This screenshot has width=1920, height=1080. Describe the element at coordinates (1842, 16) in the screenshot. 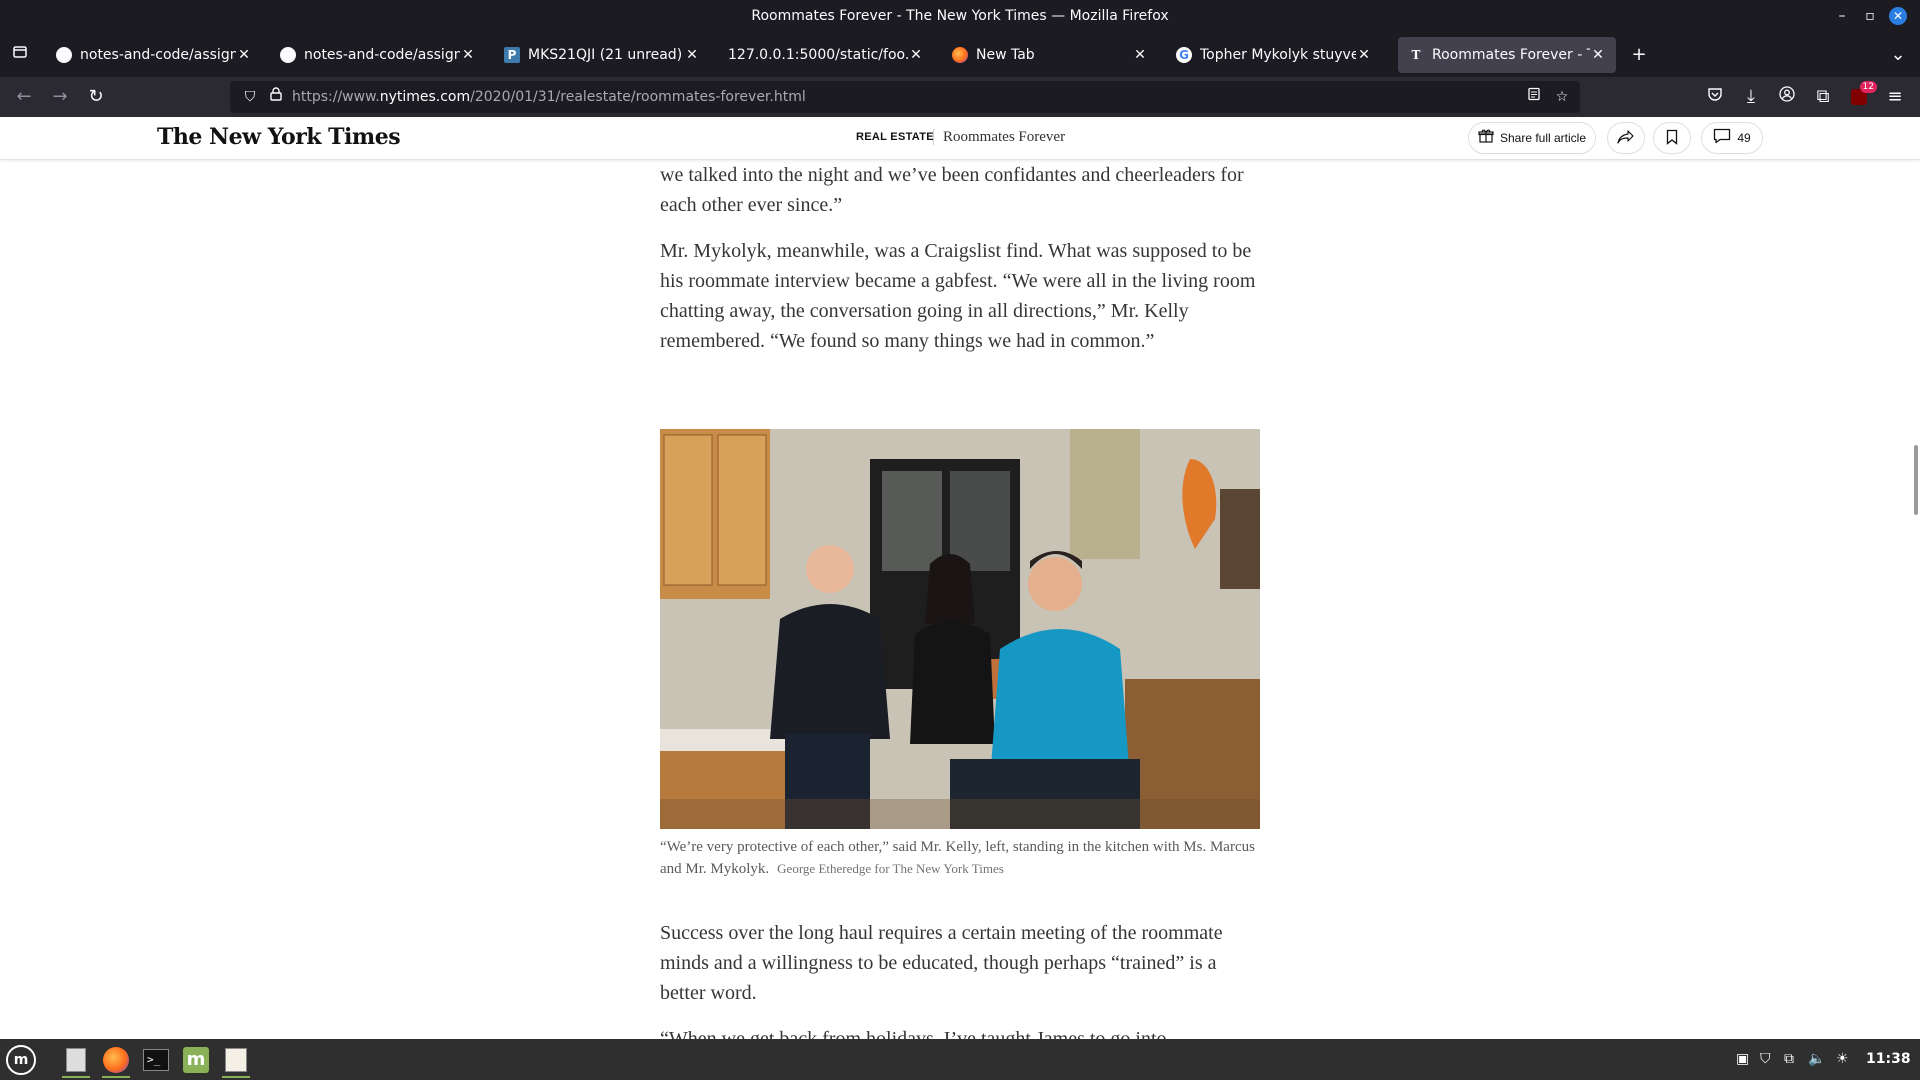

I see `minimize-button: –` at that location.